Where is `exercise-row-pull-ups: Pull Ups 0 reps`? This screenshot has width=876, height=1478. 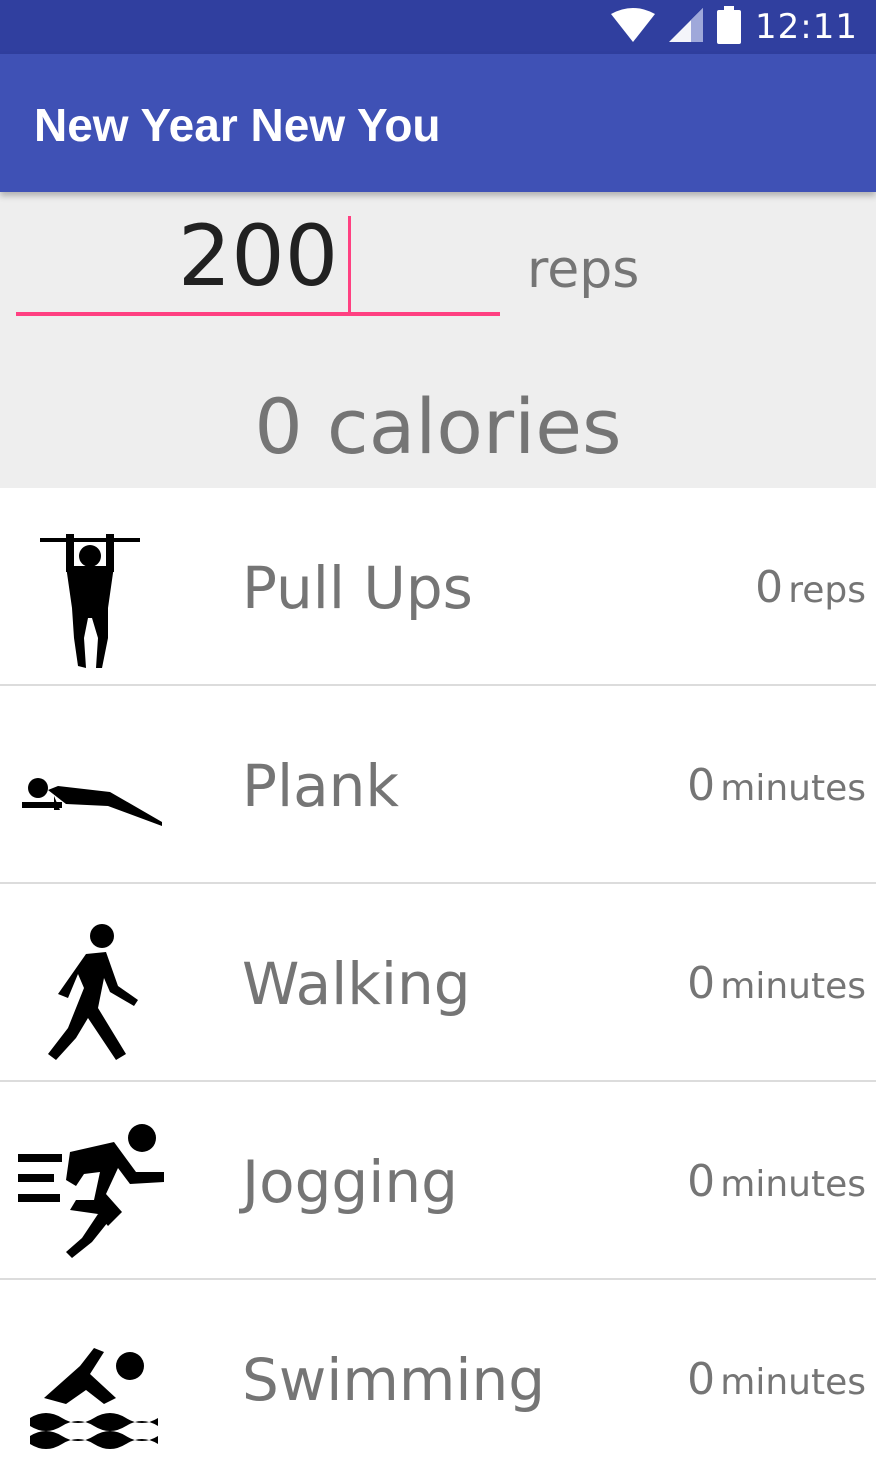 exercise-row-pull-ups: Pull Ups 0 reps is located at coordinates (438, 587).